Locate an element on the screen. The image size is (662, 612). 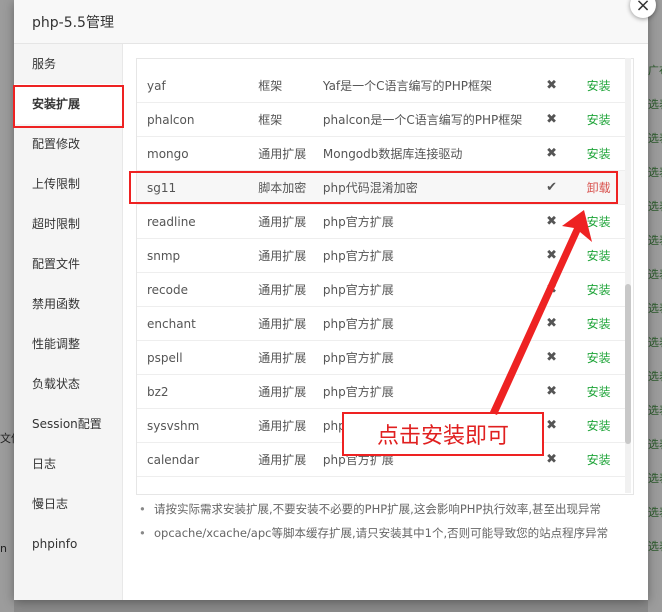
extension-name: snmp is located at coordinates (164, 255).